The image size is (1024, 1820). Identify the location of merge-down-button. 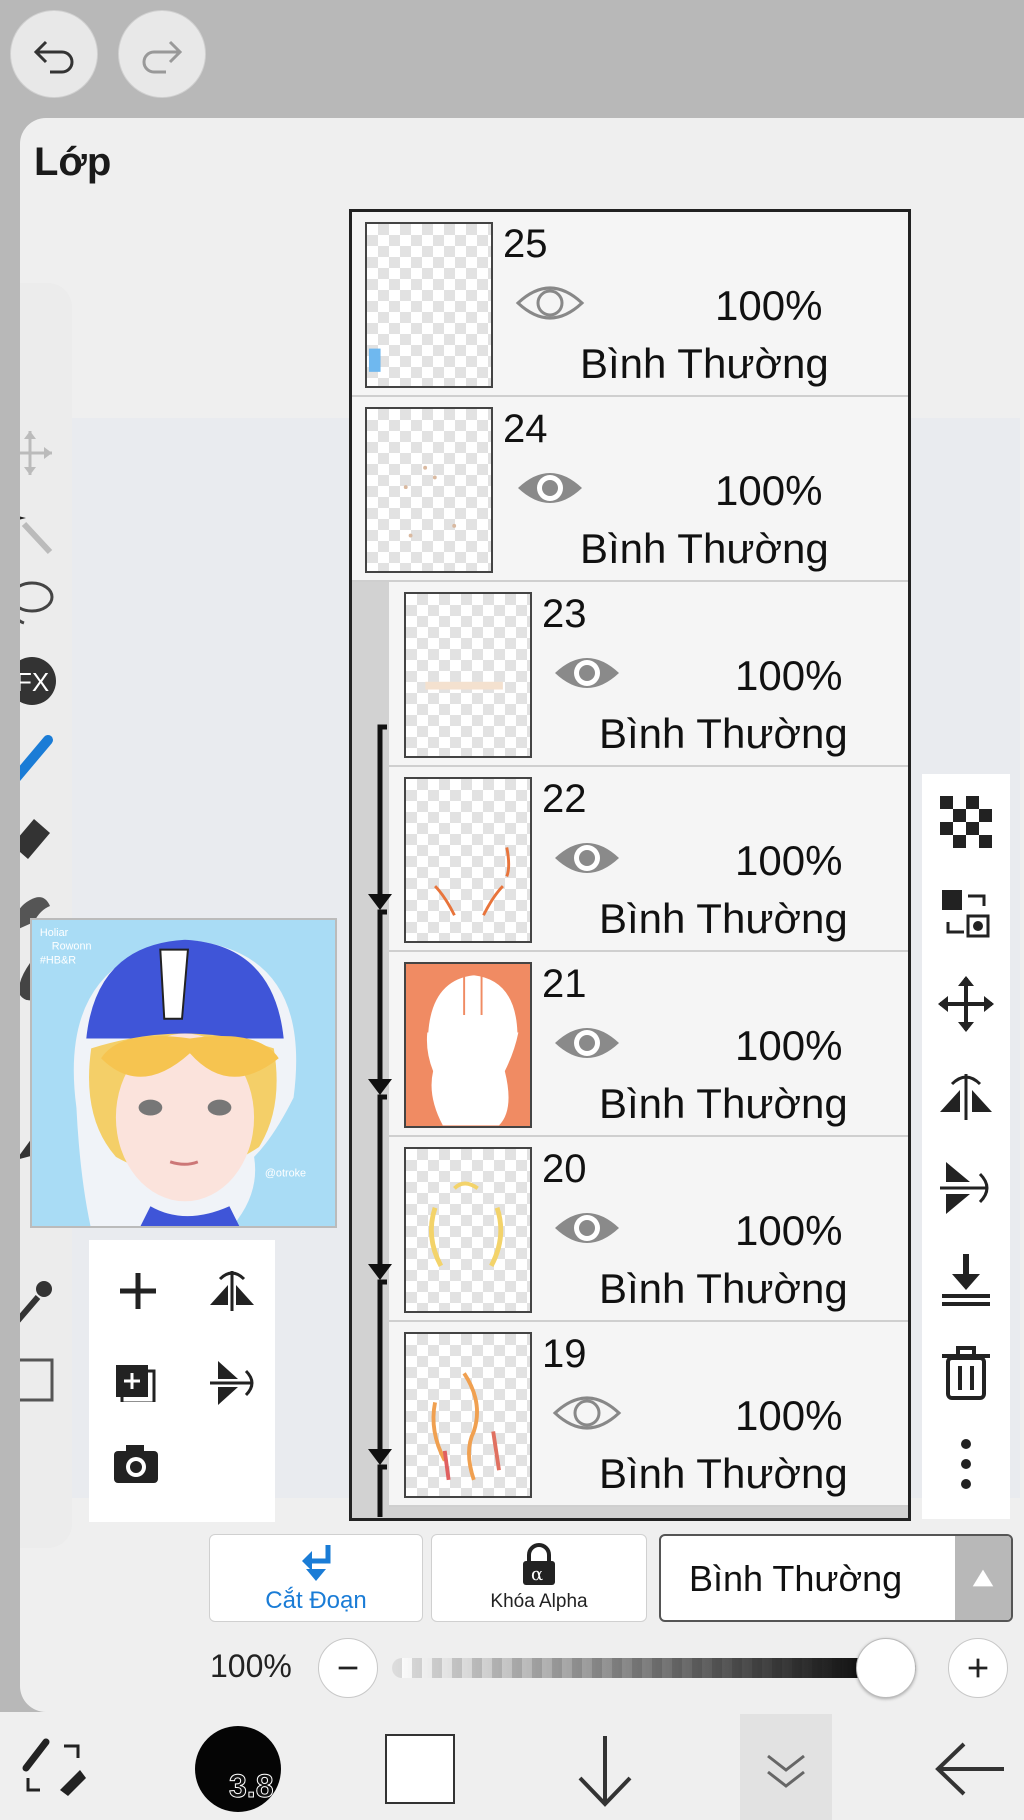
(966, 1280).